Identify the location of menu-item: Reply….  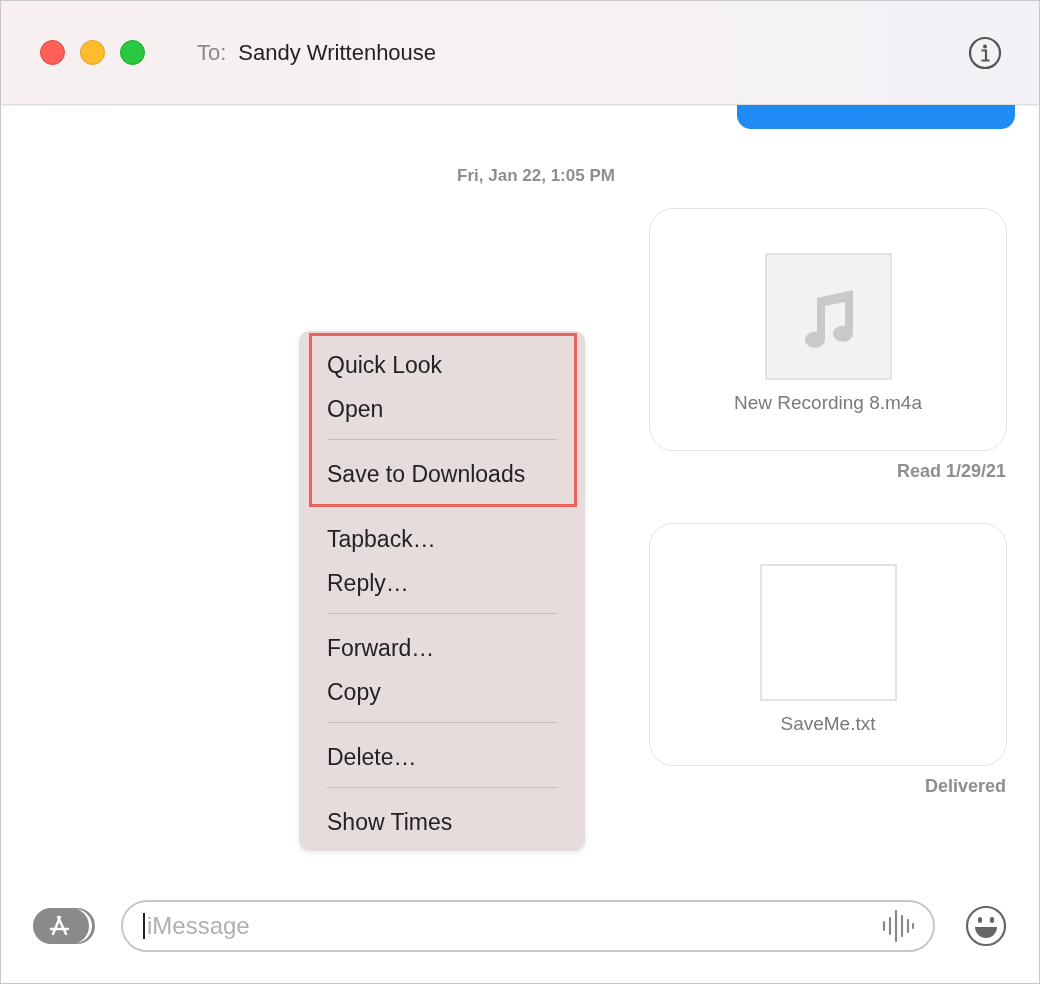
(442, 583).